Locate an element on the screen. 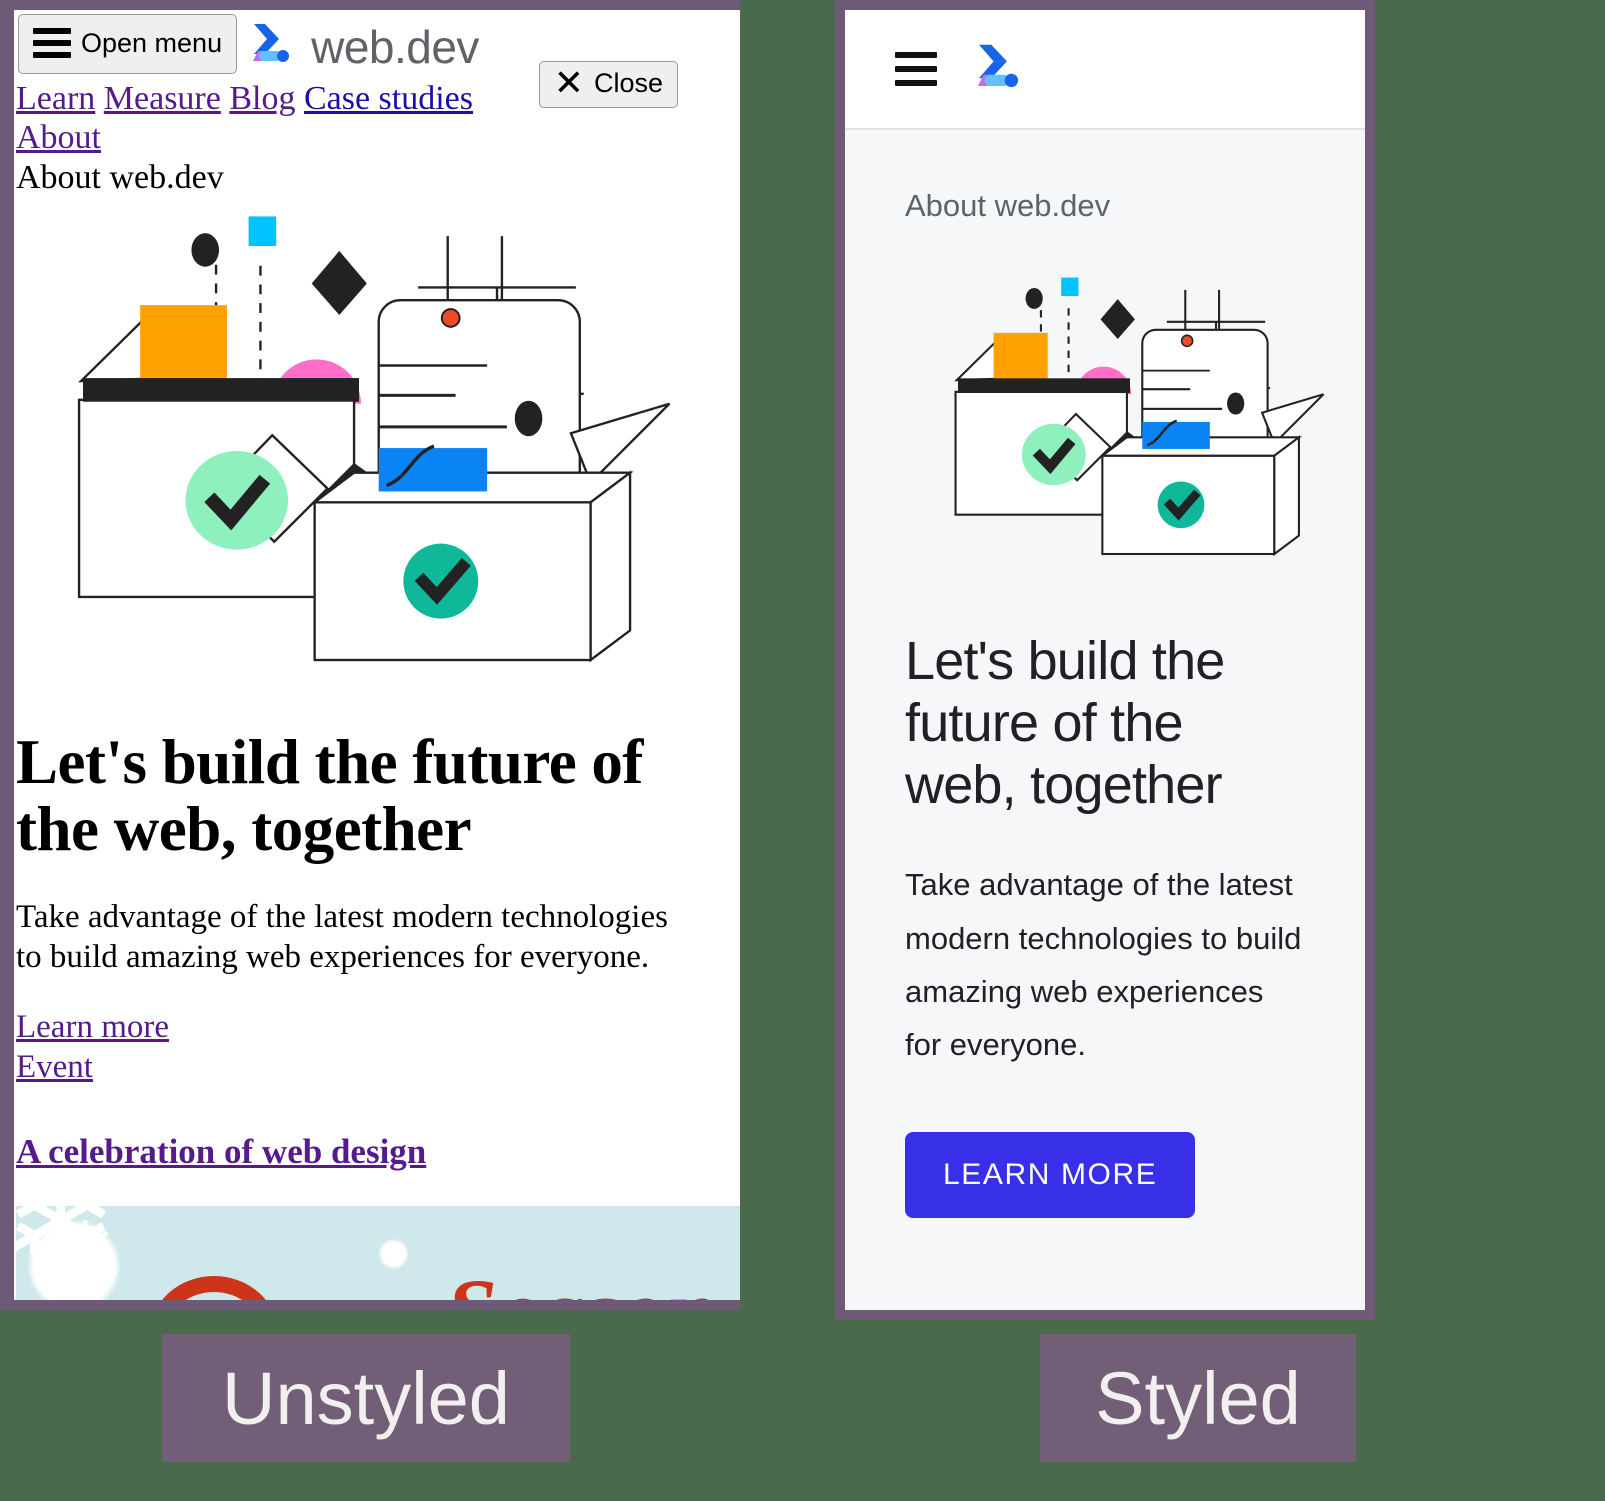 The width and height of the screenshot is (1605, 1501). close-button: ✕ Close is located at coordinates (608, 84).